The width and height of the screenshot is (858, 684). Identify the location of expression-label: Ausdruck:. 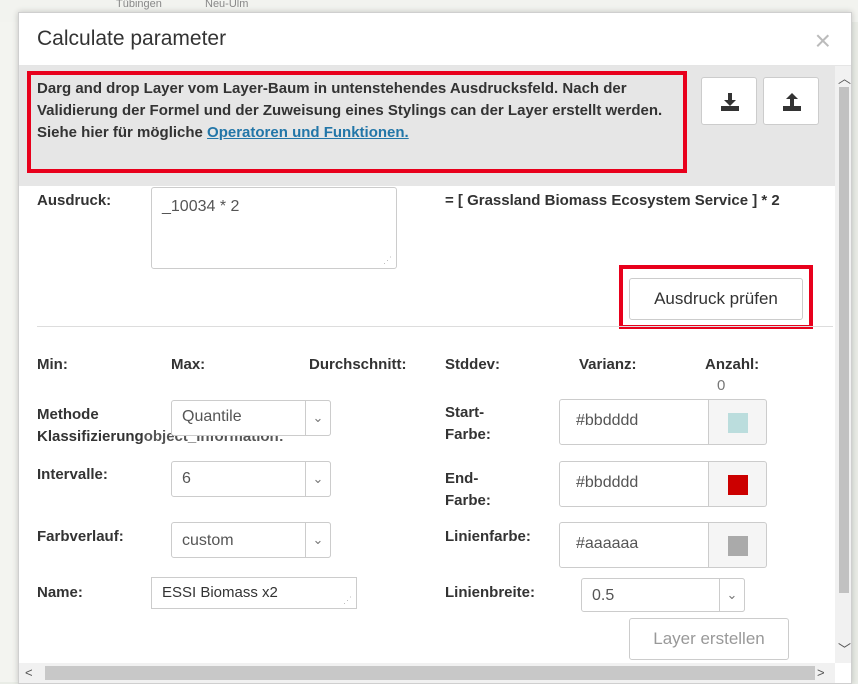
(74, 200).